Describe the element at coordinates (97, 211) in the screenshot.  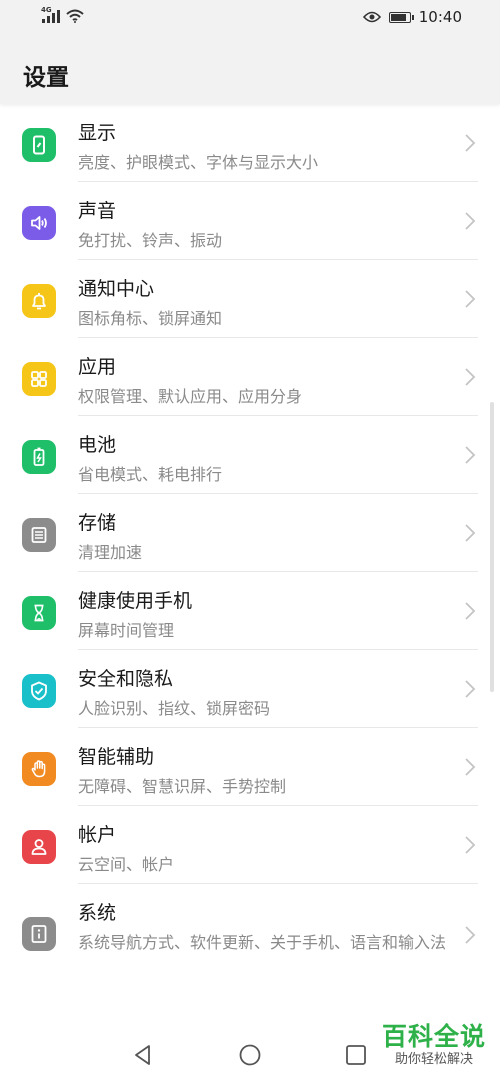
I see `settings-item-label: 声音` at that location.